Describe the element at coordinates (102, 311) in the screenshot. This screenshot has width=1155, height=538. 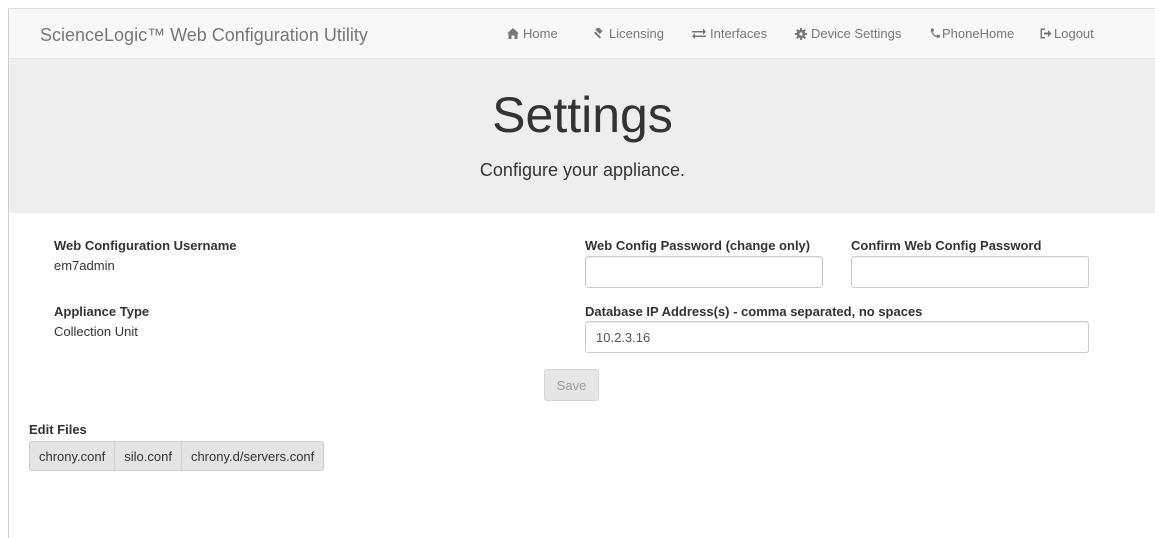
I see `appliance-type-label: Appliance Type` at that location.